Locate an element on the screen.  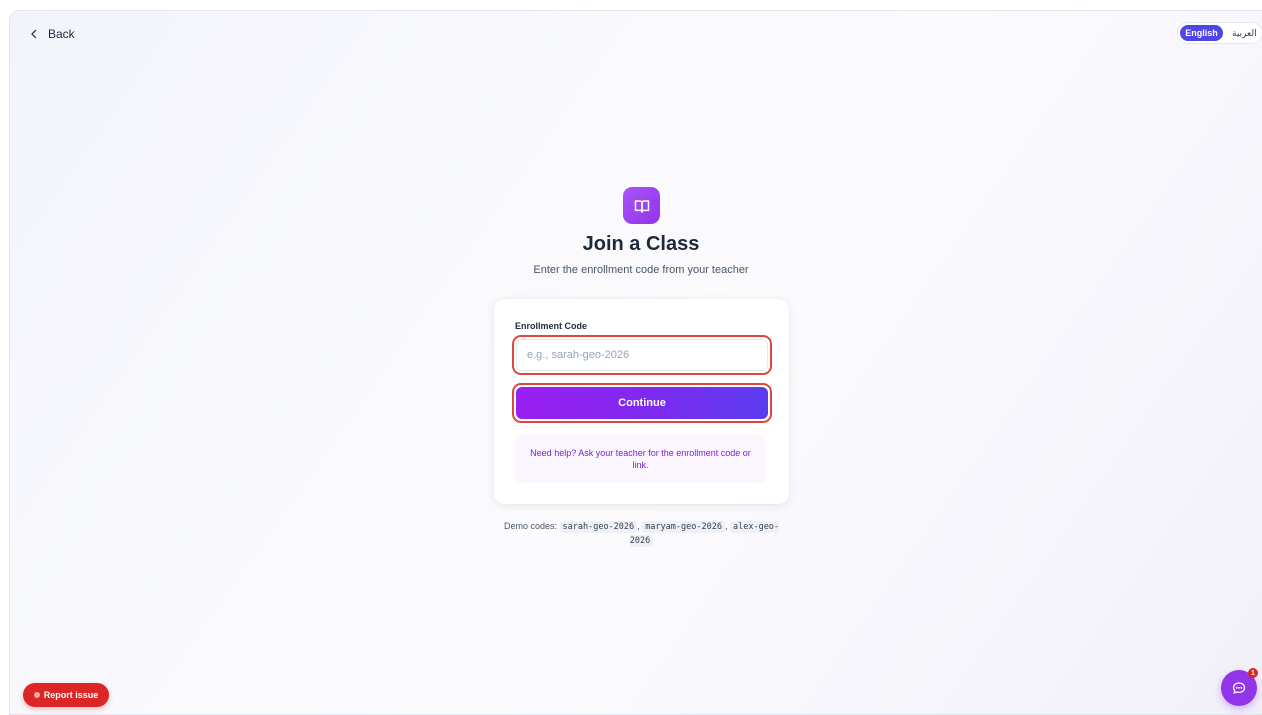
chat-bubble-icon is located at coordinates (1239, 688).